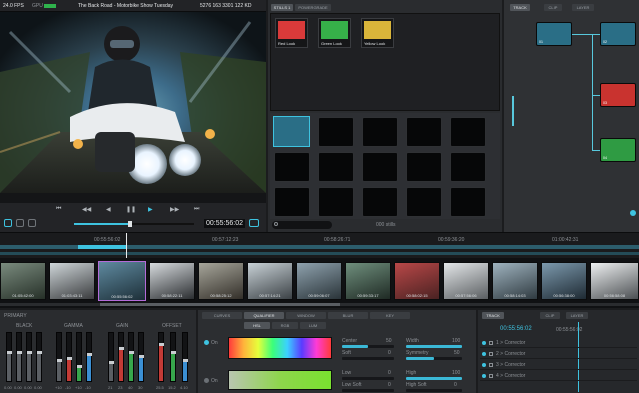  I want to click on still-red-look: Red Look, so click(291, 33).